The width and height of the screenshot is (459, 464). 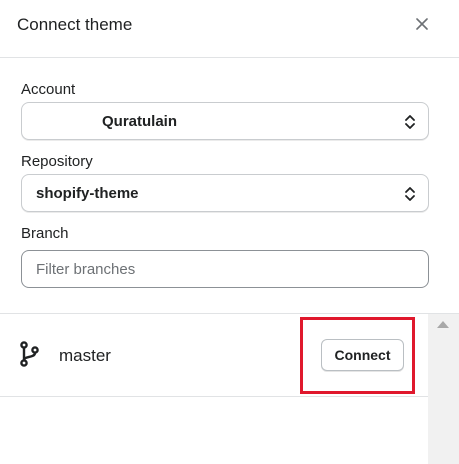 What do you see at coordinates (87, 193) in the screenshot?
I see `repository-value: shopify-theme` at bounding box center [87, 193].